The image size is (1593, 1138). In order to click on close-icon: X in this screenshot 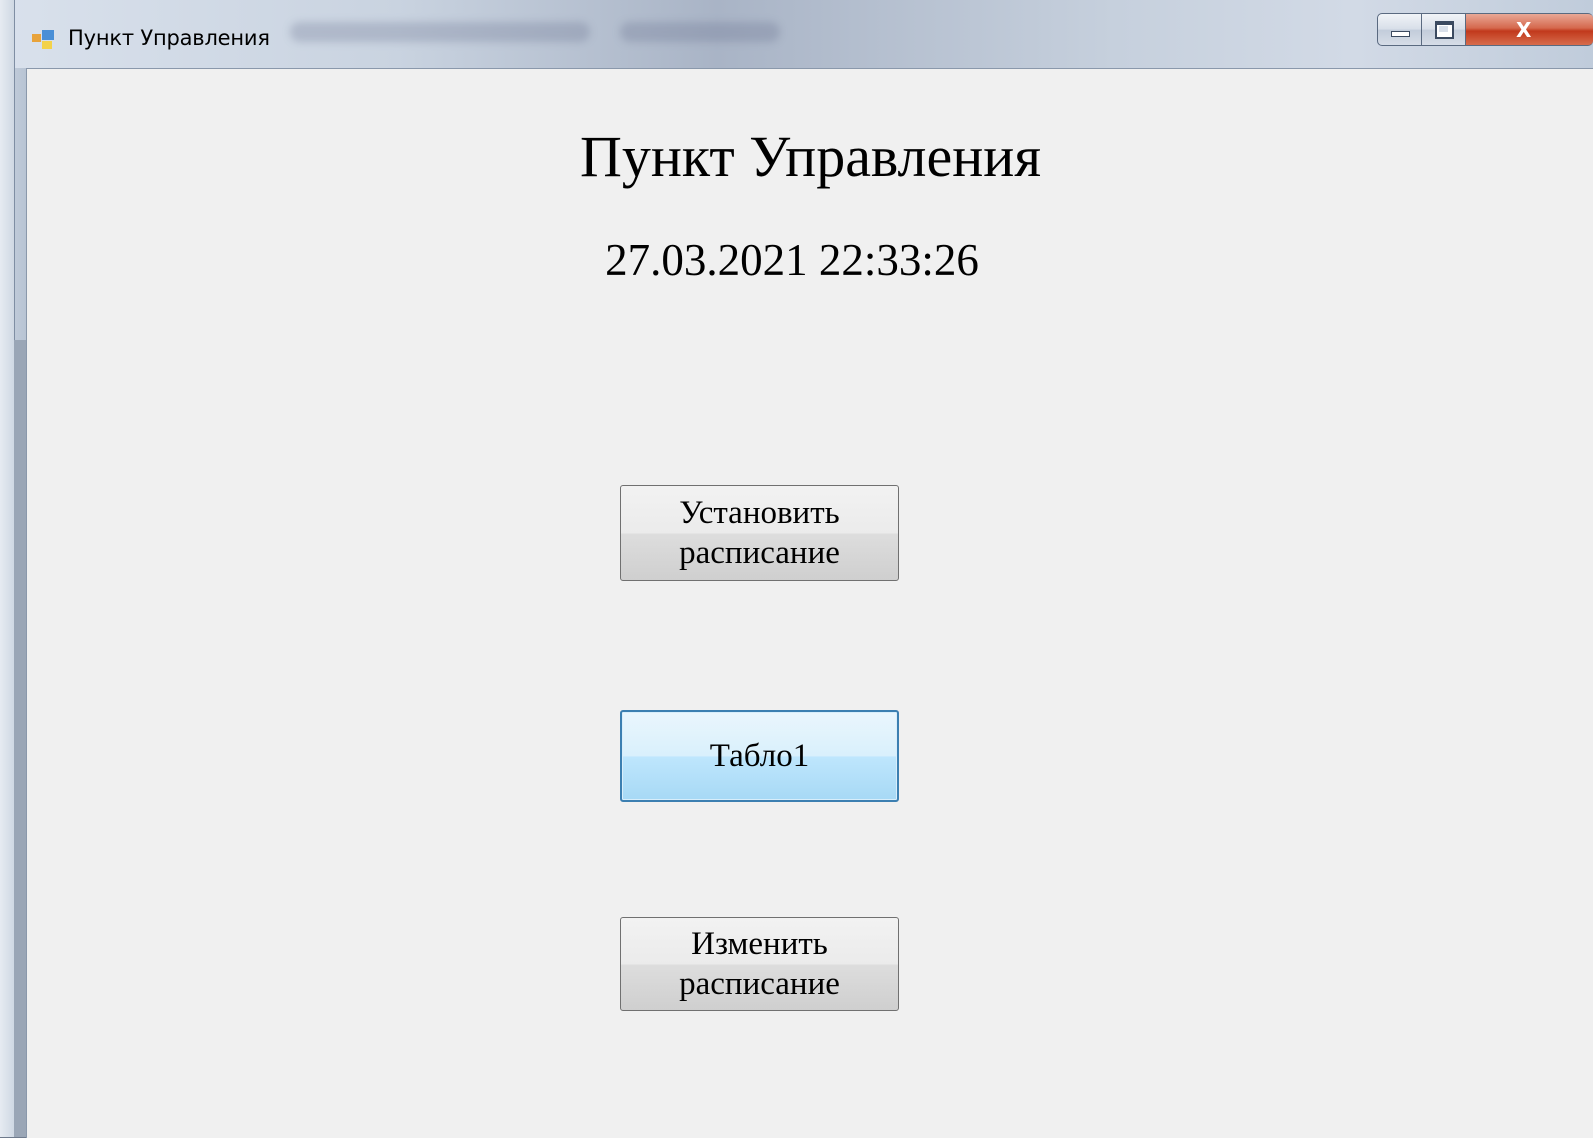, I will do `click(1524, 29)`.